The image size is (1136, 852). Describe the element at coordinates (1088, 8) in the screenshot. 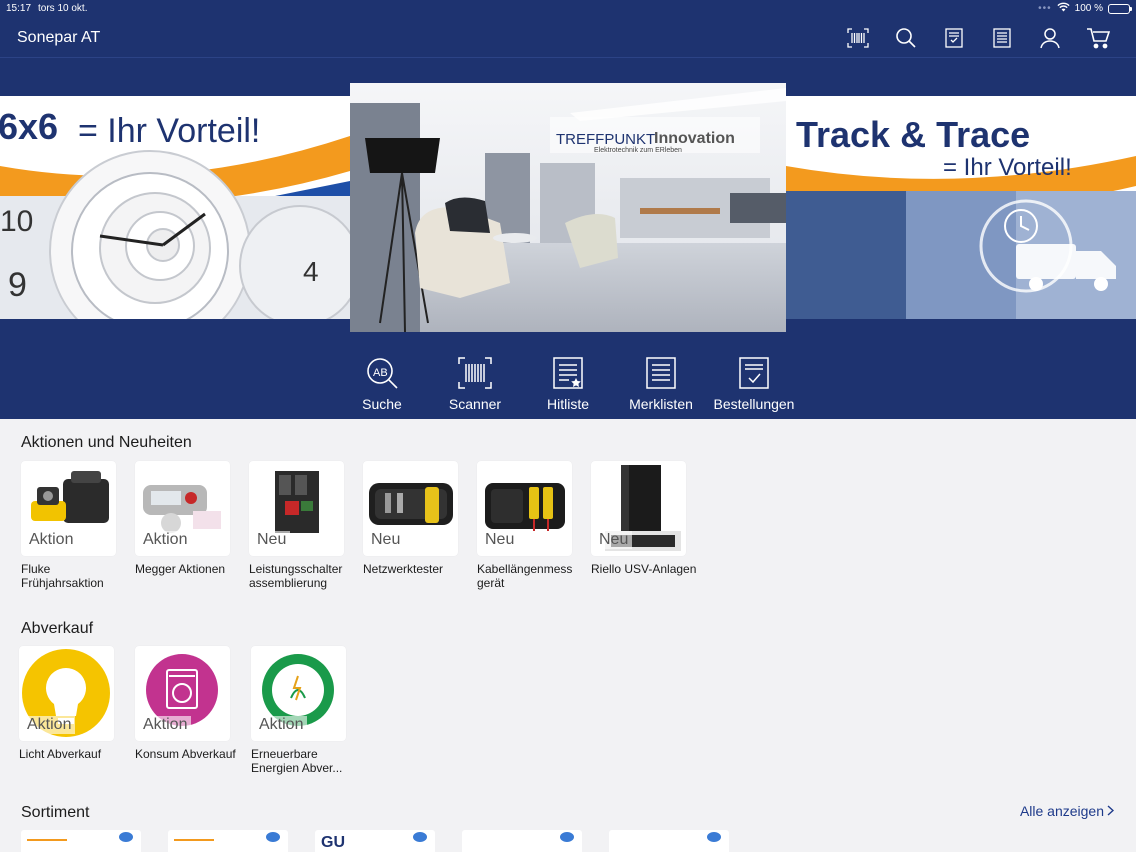

I see `battery-percent: 100 %` at that location.